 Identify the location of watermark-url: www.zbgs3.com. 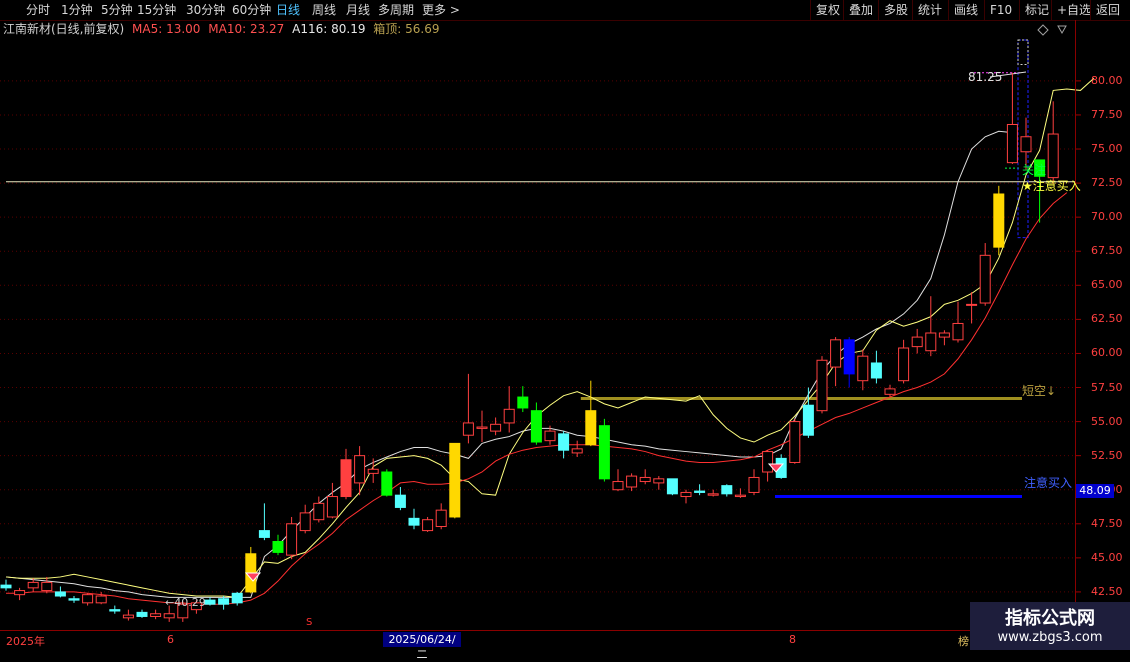
(1050, 637).